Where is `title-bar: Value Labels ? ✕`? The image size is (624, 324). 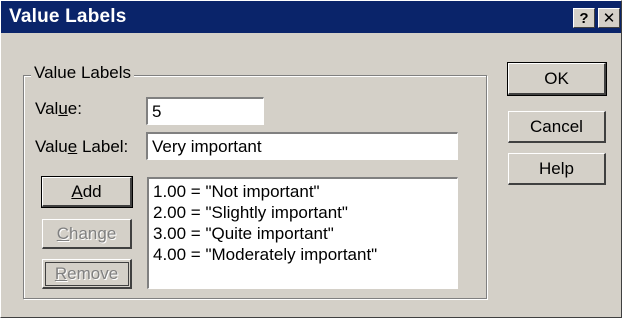
title-bar: Value Labels ? ✕ is located at coordinates (311, 17).